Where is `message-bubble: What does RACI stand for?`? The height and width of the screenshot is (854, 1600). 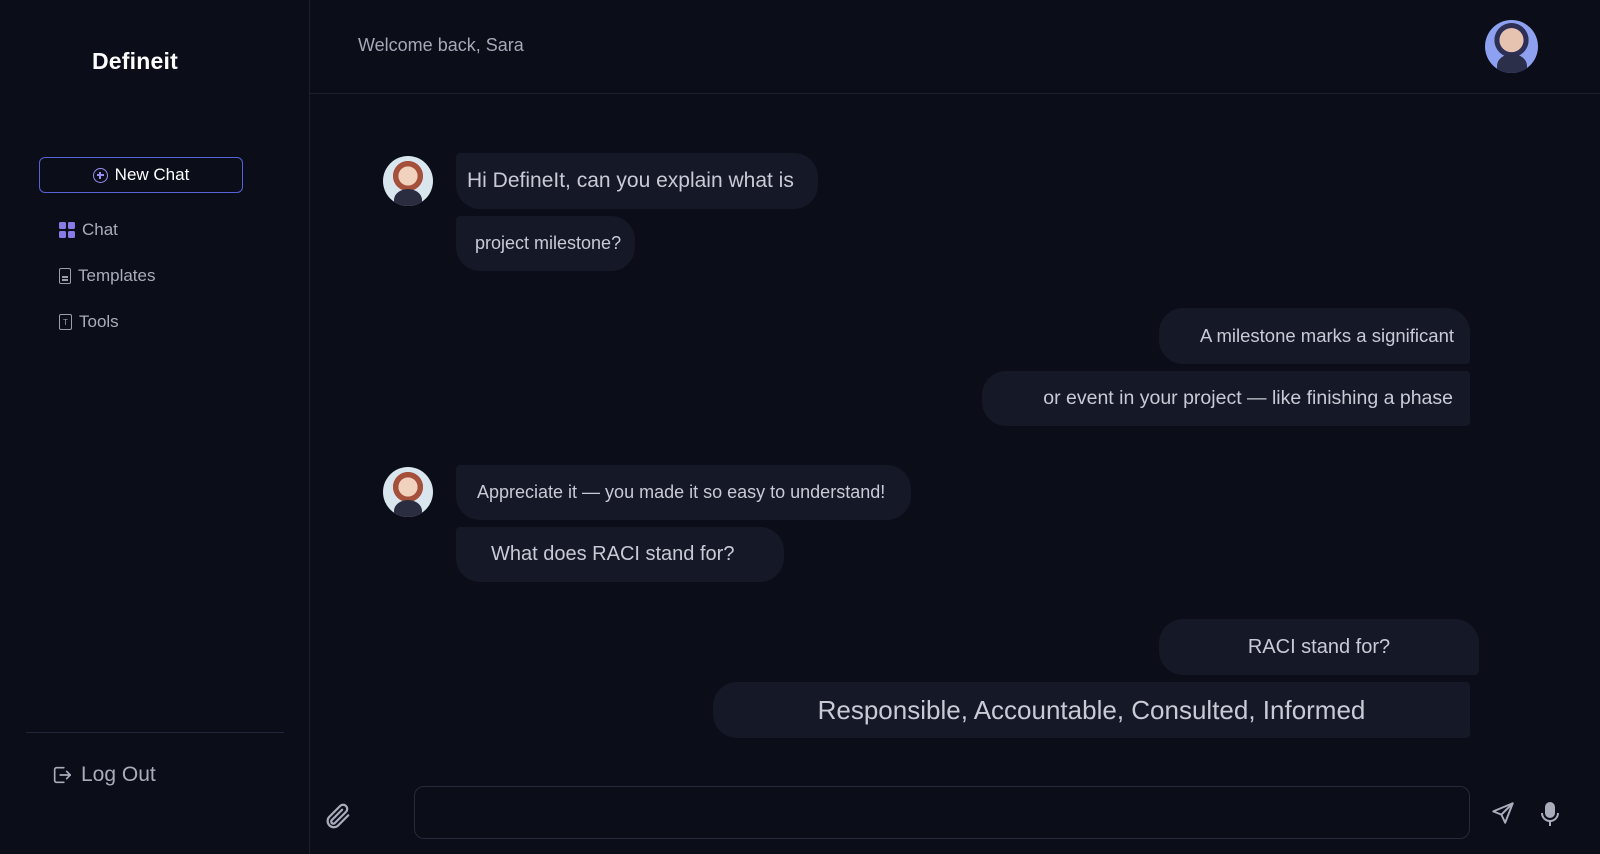
message-bubble: What does RACI stand for? is located at coordinates (620, 554).